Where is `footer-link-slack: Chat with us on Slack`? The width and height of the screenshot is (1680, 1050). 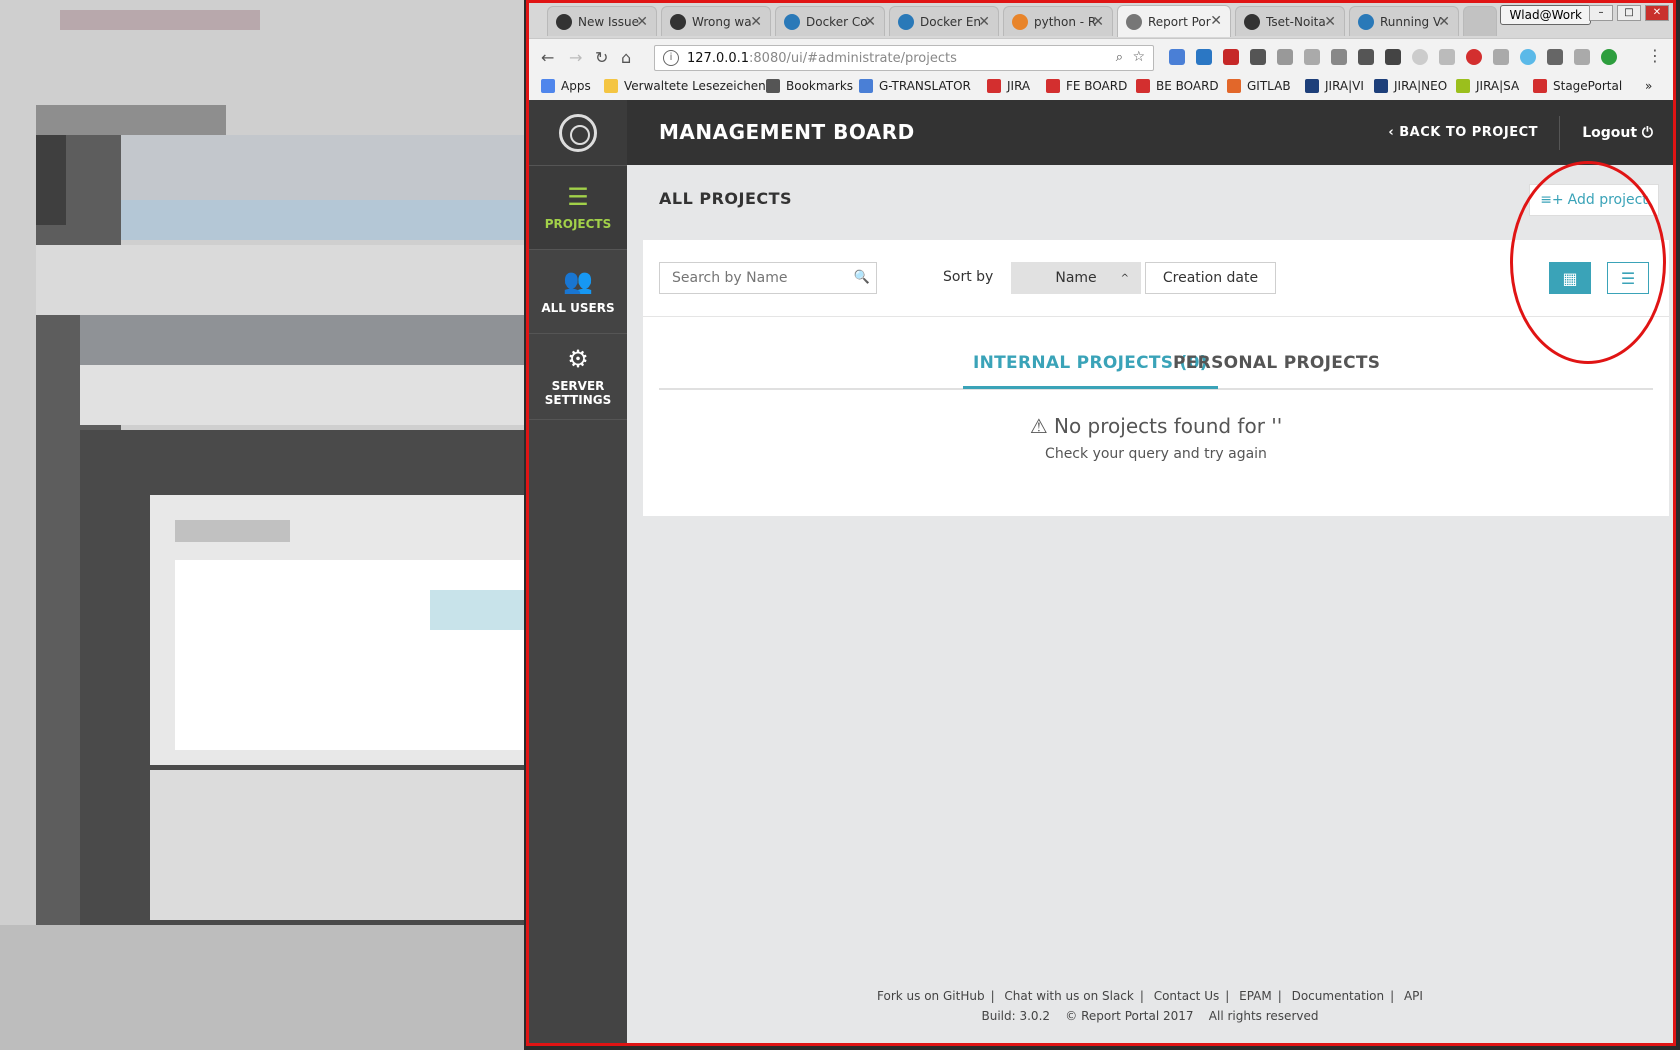 footer-link-slack: Chat with us on Slack is located at coordinates (1068, 996).